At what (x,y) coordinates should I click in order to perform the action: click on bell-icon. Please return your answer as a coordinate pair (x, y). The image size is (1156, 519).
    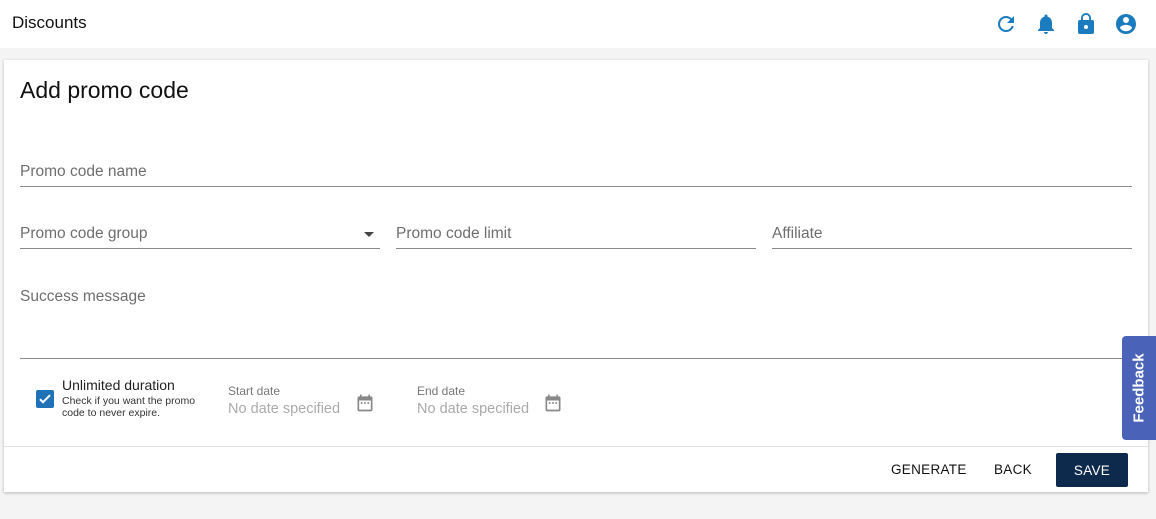
    Looking at the image, I should click on (1046, 24).